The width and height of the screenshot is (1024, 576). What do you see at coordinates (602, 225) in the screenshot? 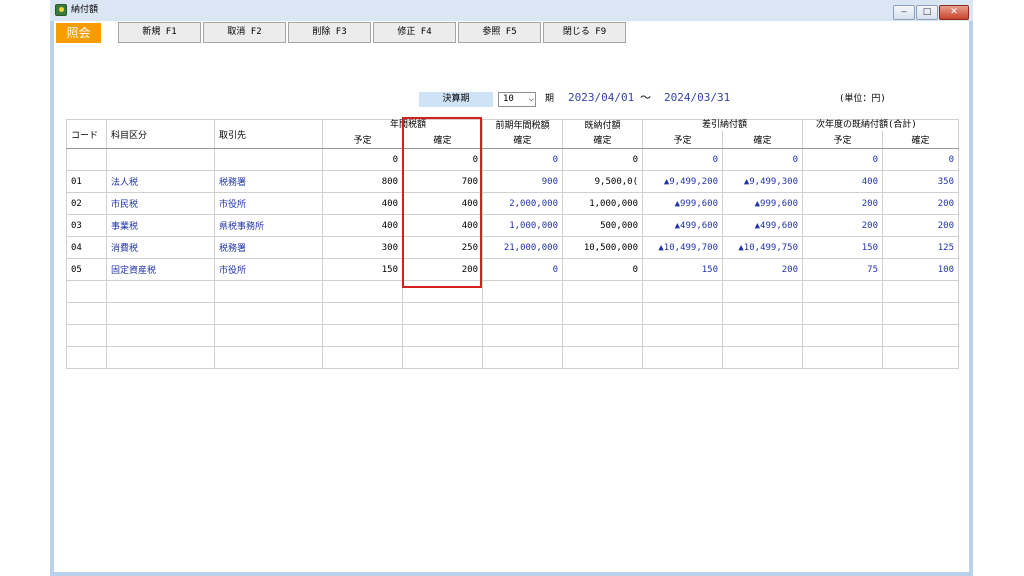
I see `cell-paid-confirmed: 500,000` at bounding box center [602, 225].